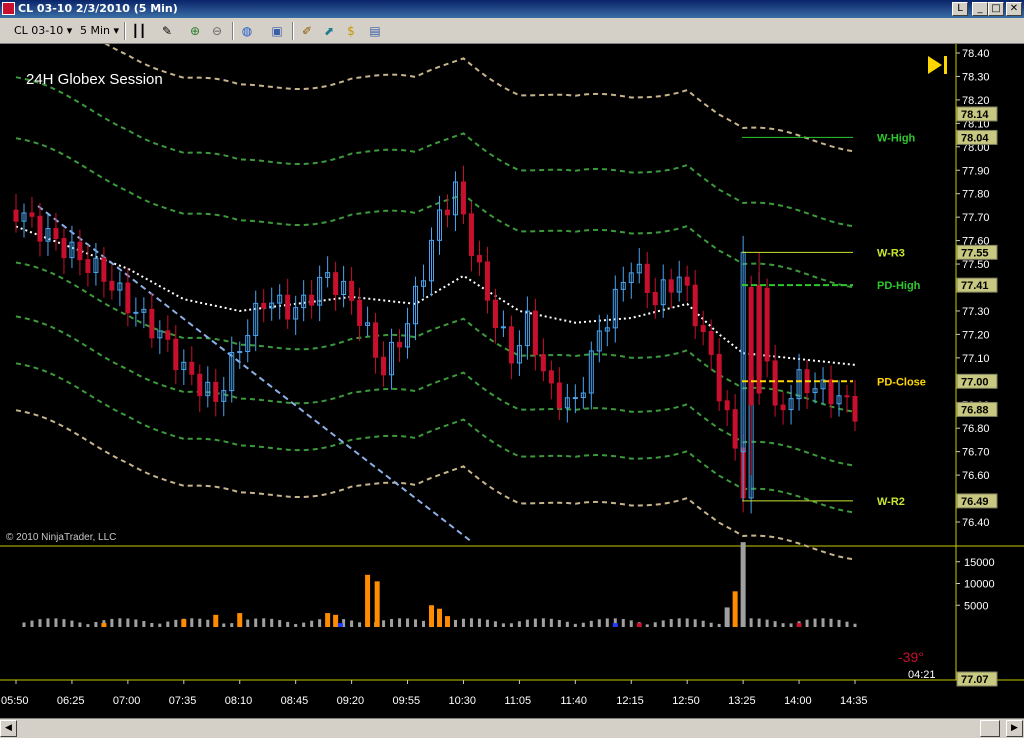  What do you see at coordinates (976, 195) in the screenshot?
I see `price-tick-label: 77.80` at bounding box center [976, 195].